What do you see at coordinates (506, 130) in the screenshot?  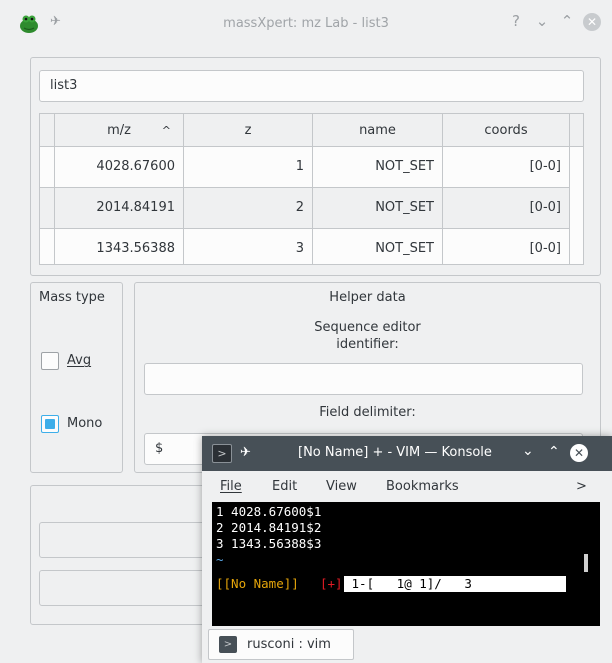 I see `column-header-coords: coords` at bounding box center [506, 130].